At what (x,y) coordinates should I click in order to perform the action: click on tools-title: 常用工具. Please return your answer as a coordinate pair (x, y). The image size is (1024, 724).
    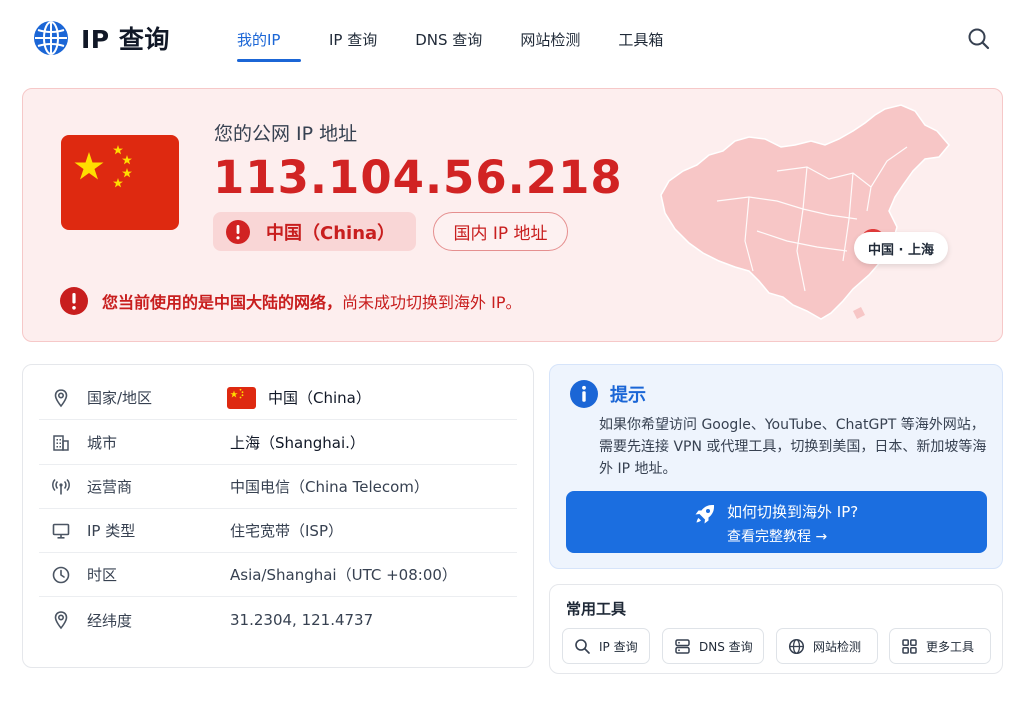
    Looking at the image, I should click on (596, 609).